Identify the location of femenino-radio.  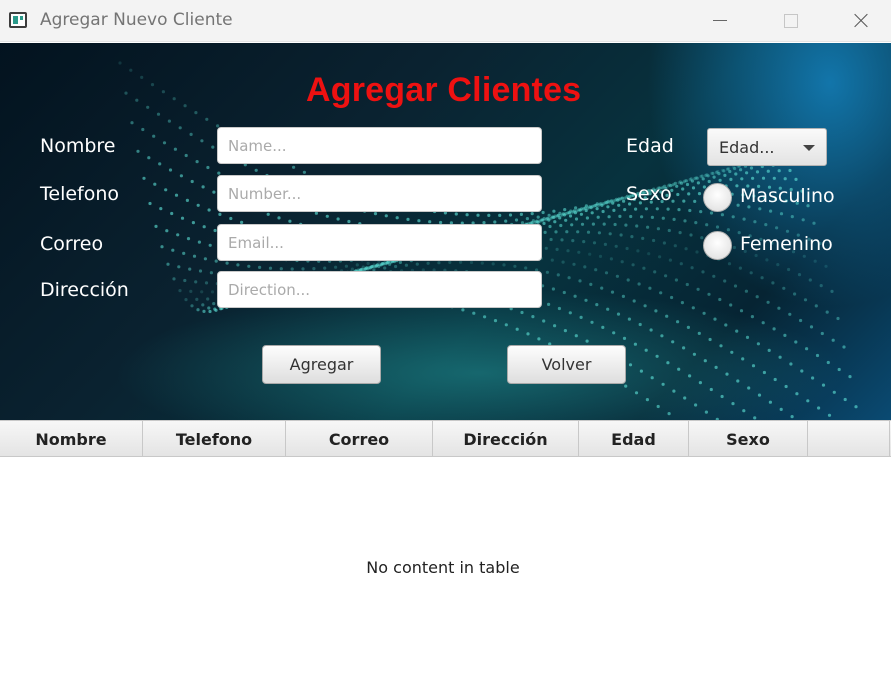
(717, 245).